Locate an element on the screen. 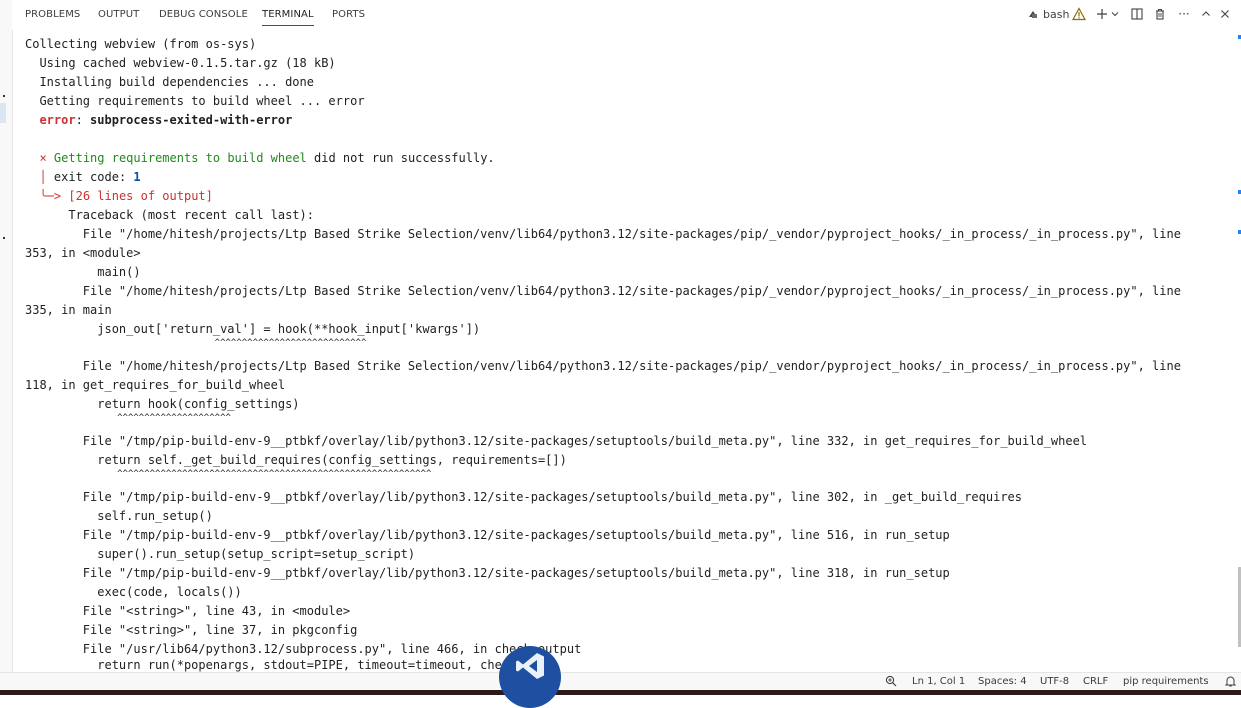 This screenshot has height=708, width=1241. zoom-icon is located at coordinates (891, 682).